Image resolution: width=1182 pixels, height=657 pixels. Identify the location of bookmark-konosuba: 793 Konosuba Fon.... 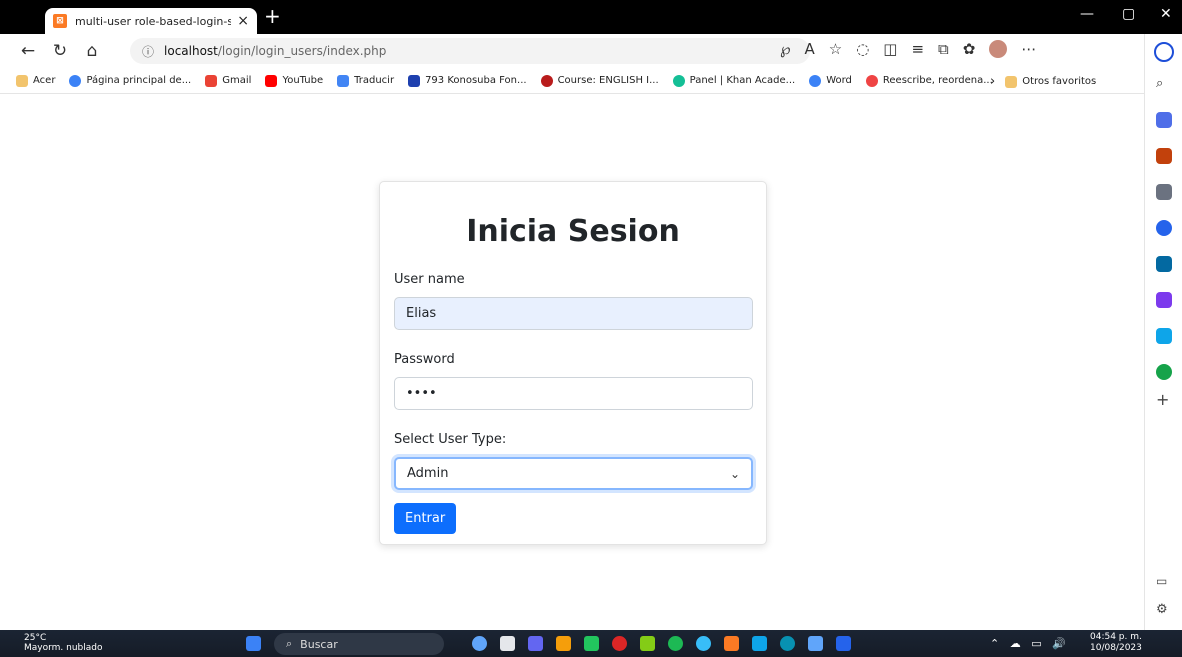
(467, 80).